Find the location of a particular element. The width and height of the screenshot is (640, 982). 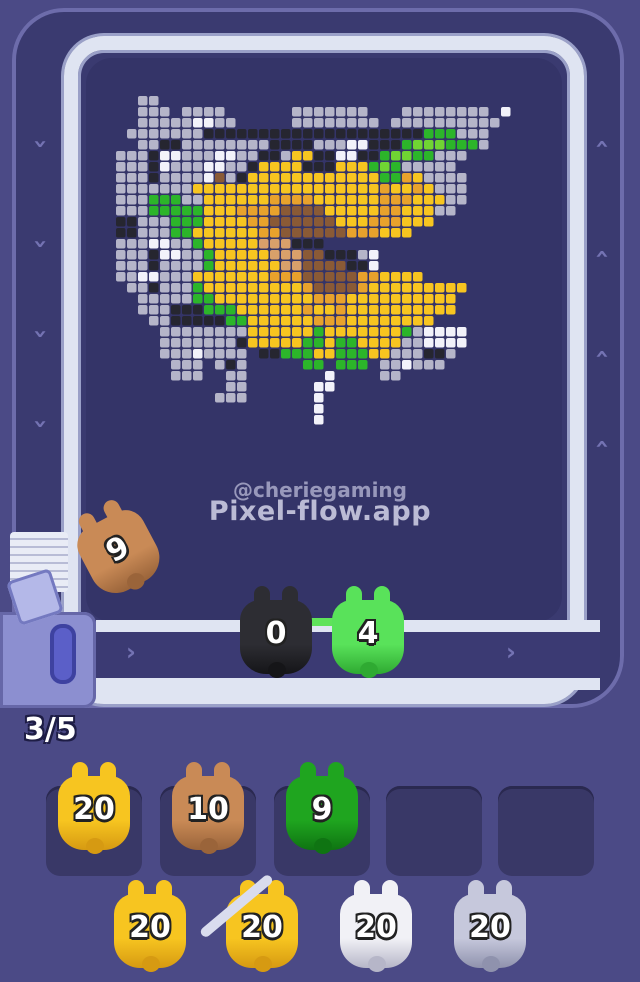

conveyor-unit: 0 is located at coordinates (276, 634).